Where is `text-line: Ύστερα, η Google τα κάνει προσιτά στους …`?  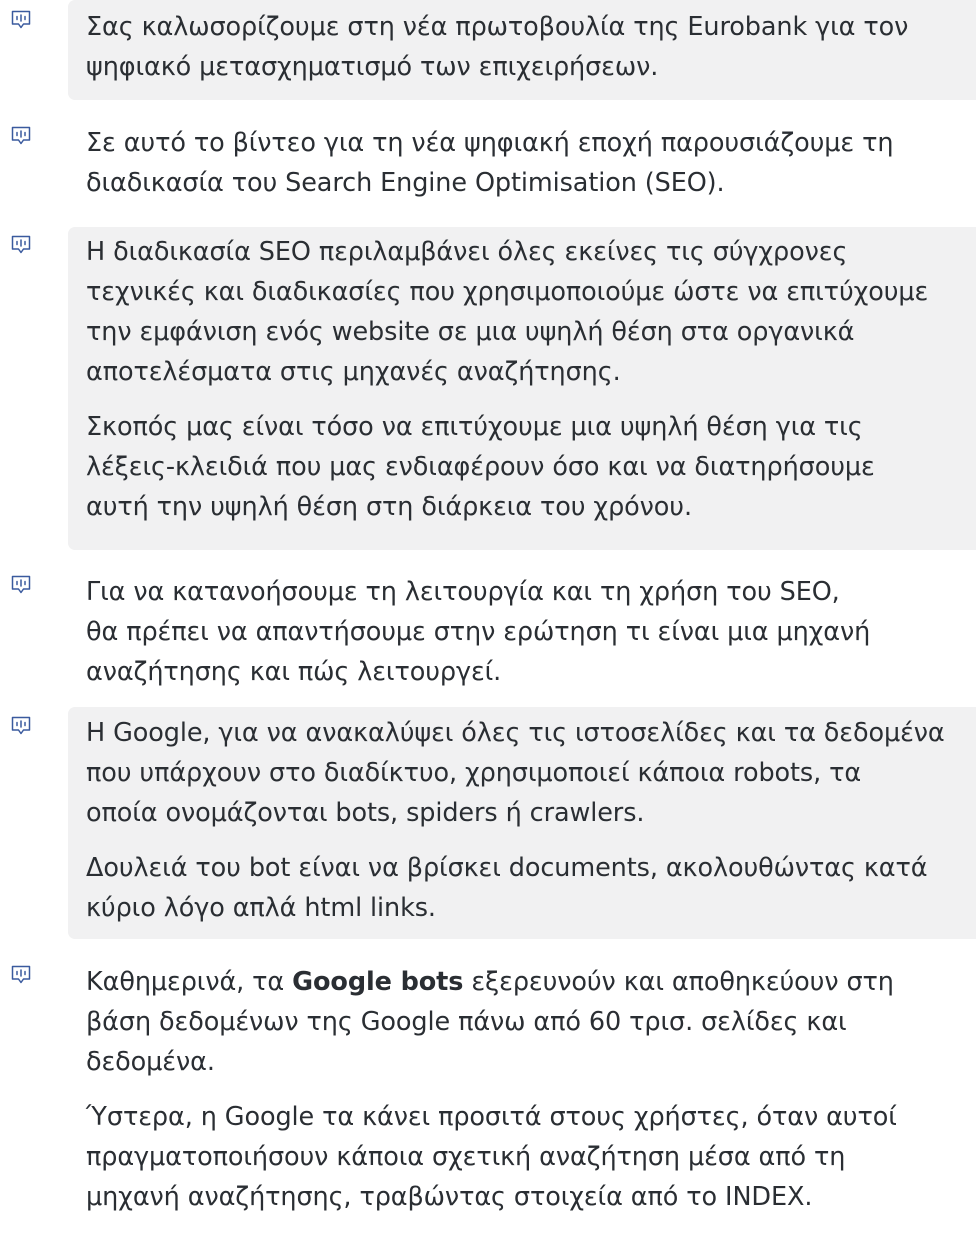 text-line: Ύστερα, η Google τα κάνει προσιτά στους … is located at coordinates (491, 1117).